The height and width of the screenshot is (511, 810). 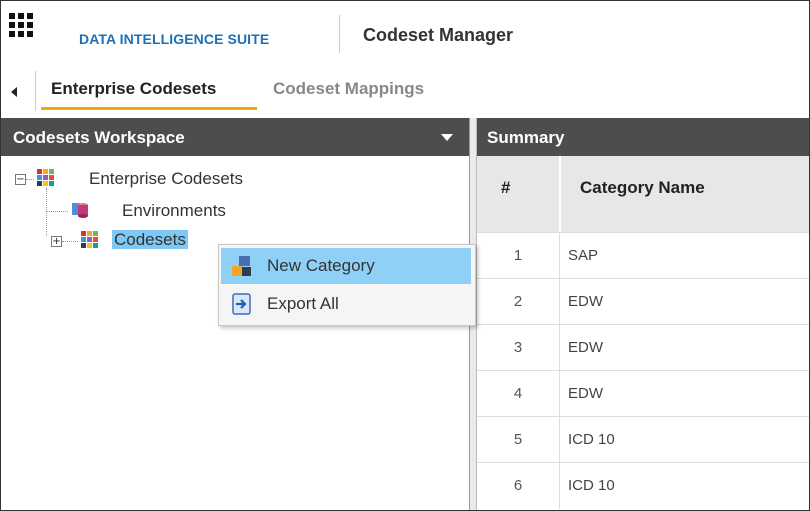 I want to click on summary-header: Summary, so click(x=643, y=137).